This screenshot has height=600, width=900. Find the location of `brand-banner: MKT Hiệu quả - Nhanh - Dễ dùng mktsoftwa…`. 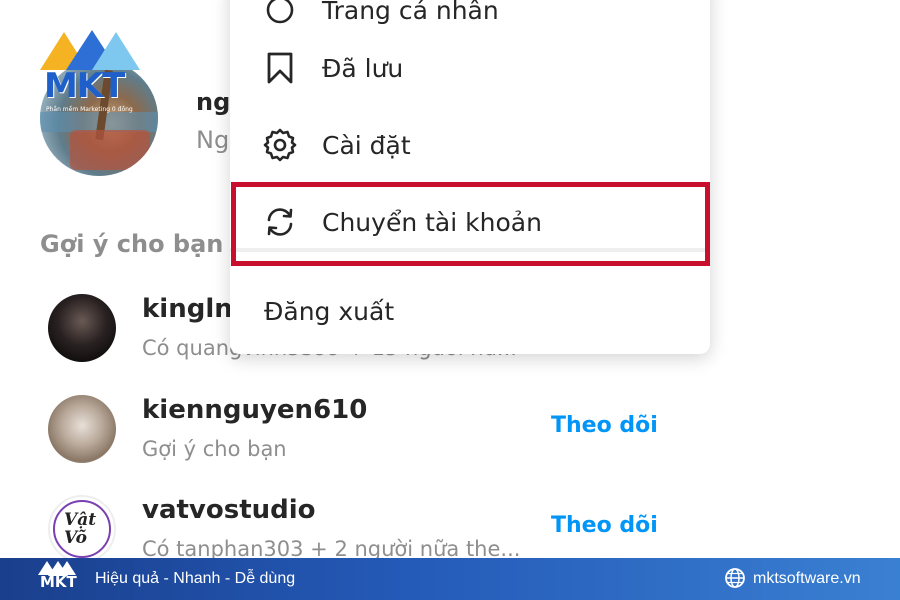

brand-banner: MKT Hiệu quả - Nhanh - Dễ dùng mktsoftwa… is located at coordinates (450, 579).